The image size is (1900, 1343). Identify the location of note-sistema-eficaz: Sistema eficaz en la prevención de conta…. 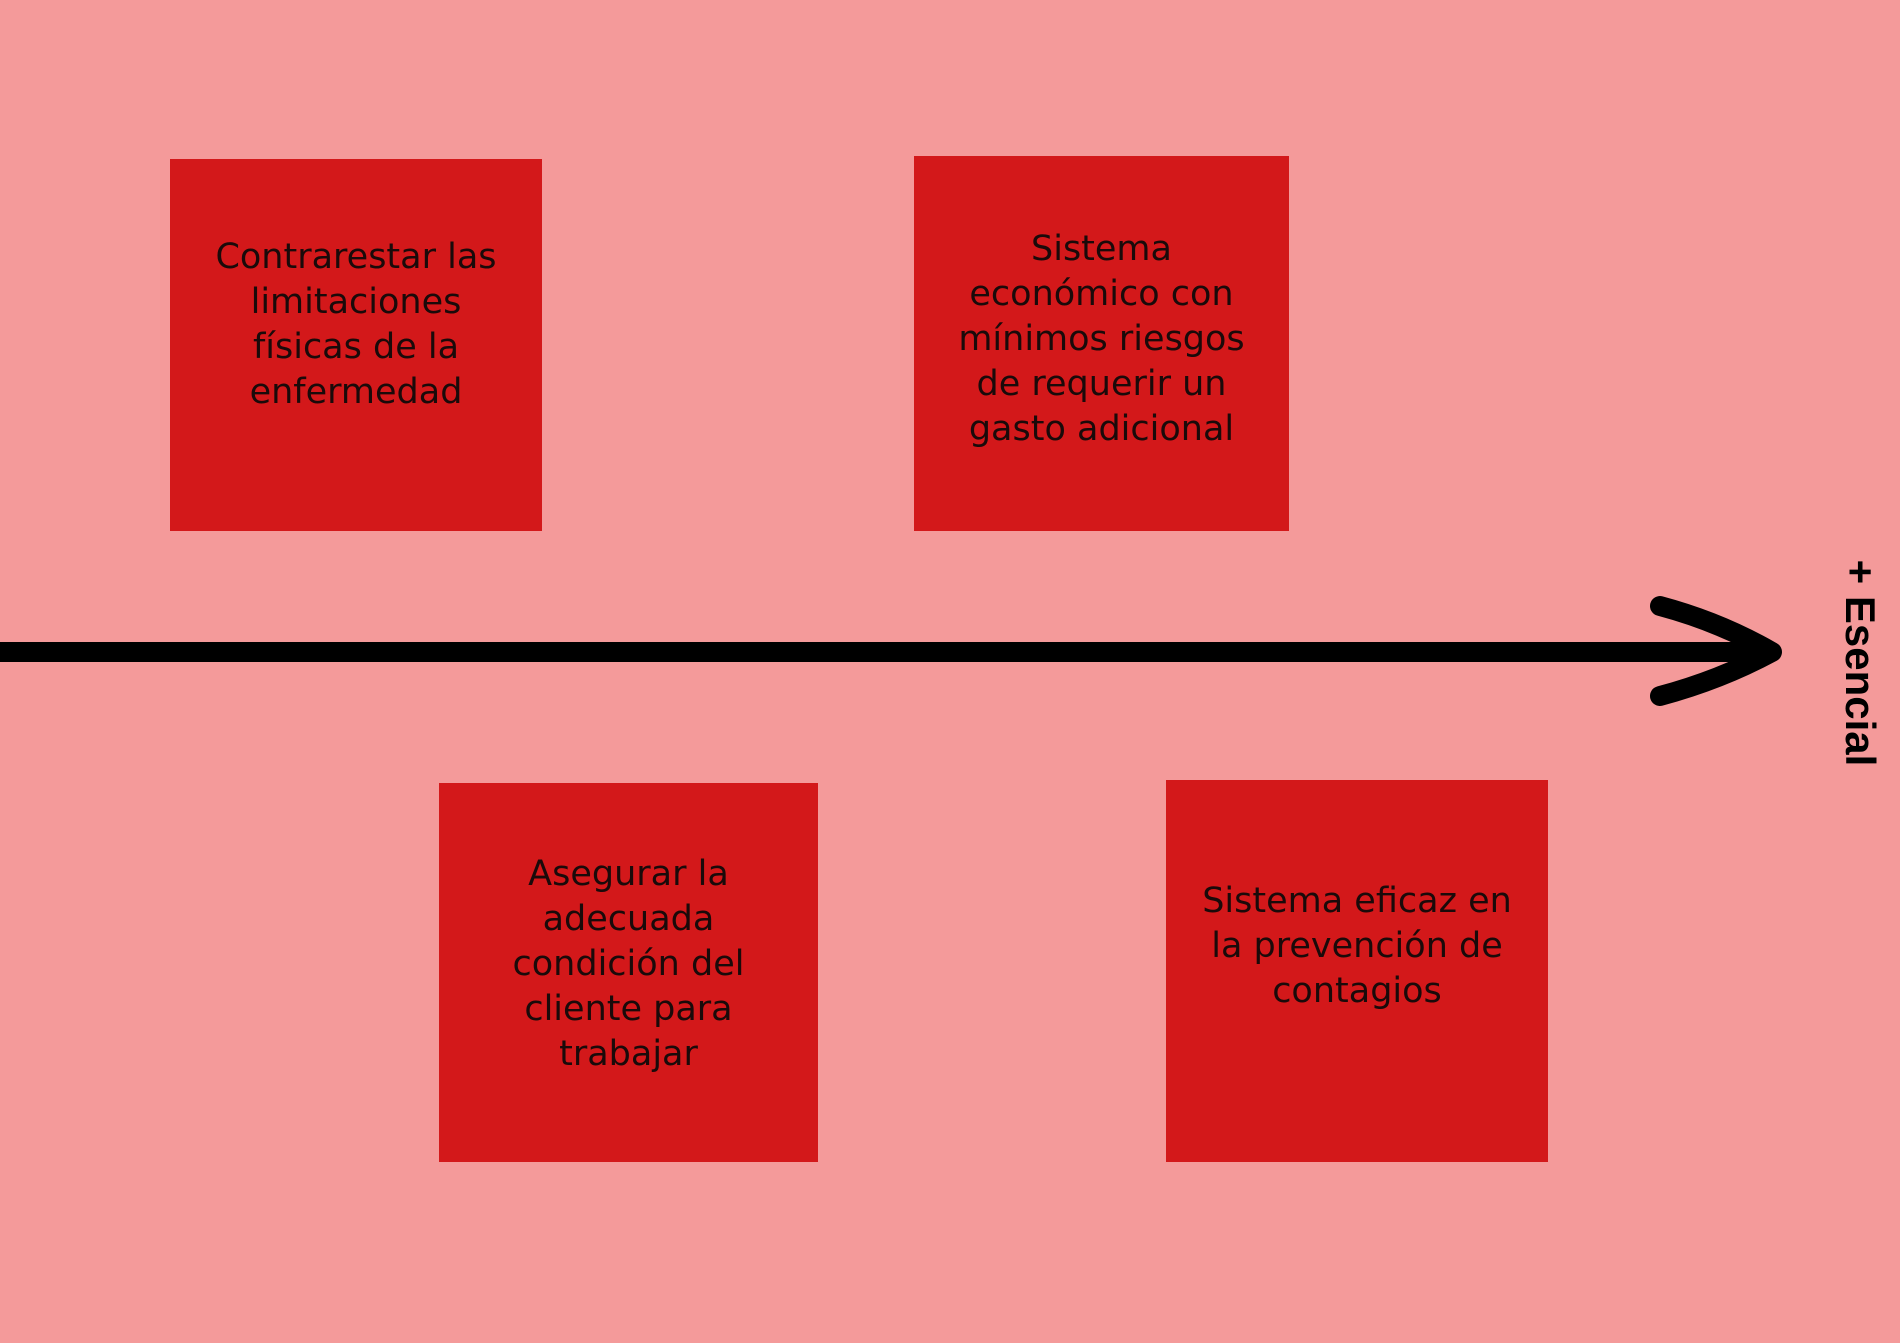
(1357, 971).